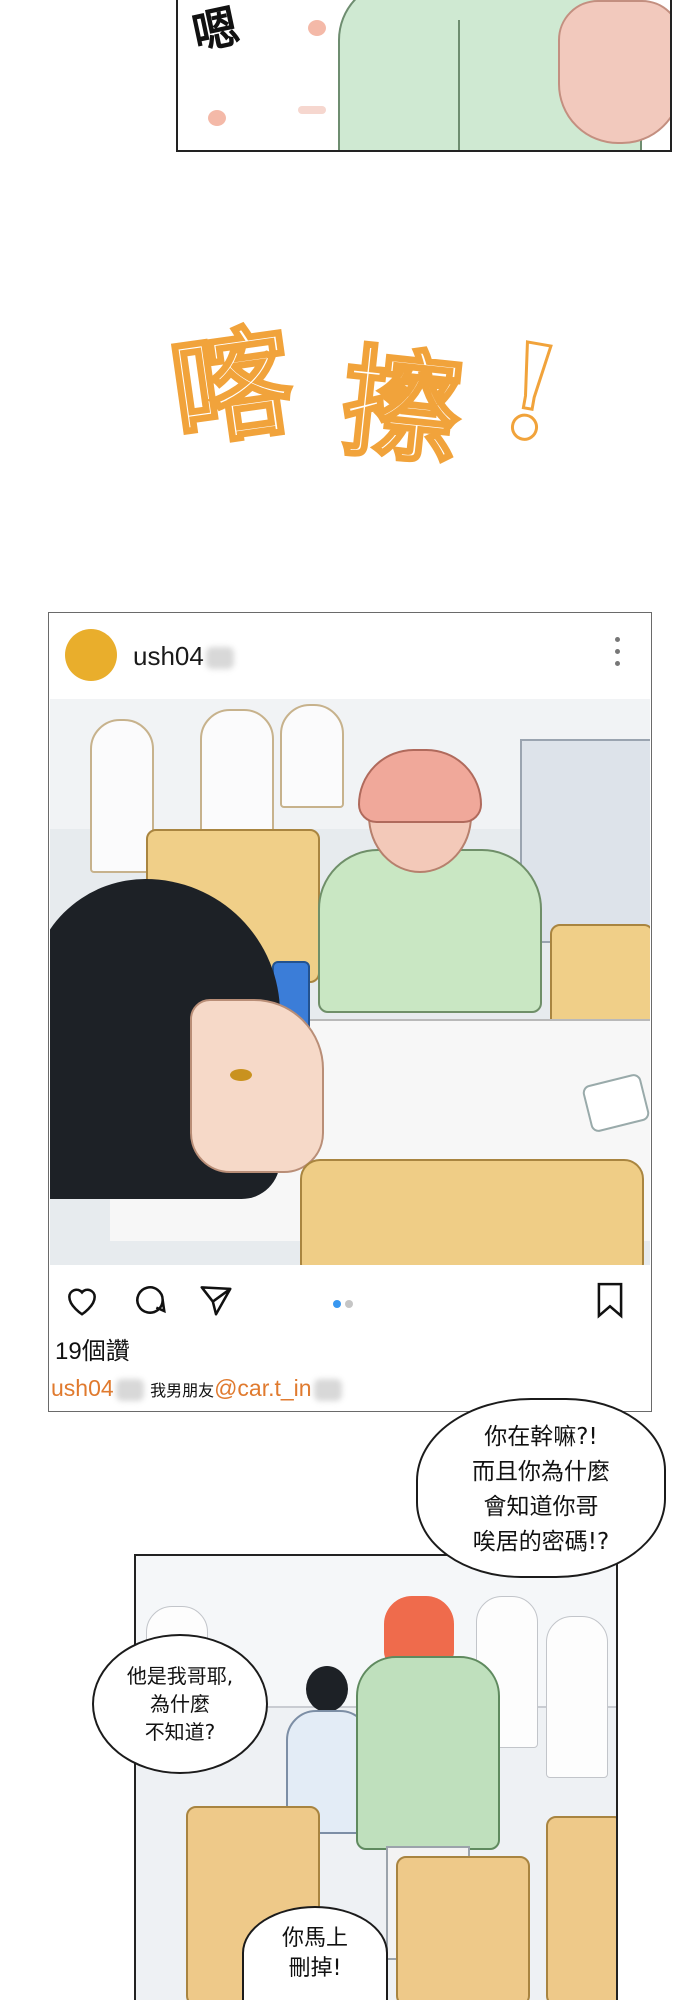 The image size is (690, 2000). I want to click on carousel-dots, so click(345, 1304).